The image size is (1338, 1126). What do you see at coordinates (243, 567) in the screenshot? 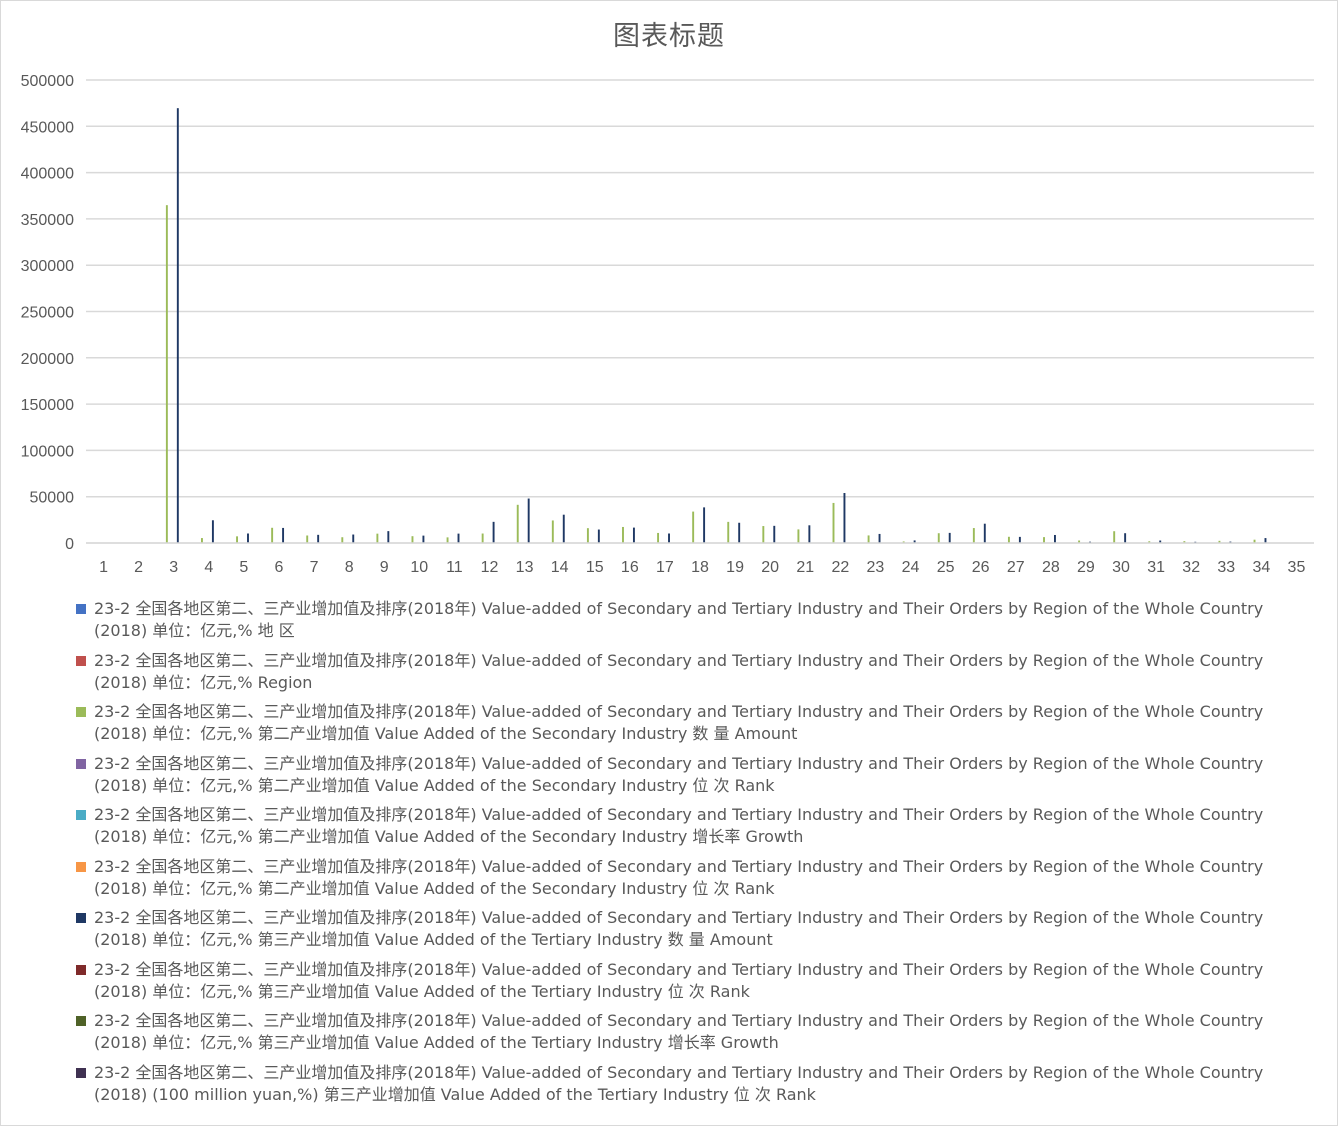
I see `x-tick-label: 5` at bounding box center [243, 567].